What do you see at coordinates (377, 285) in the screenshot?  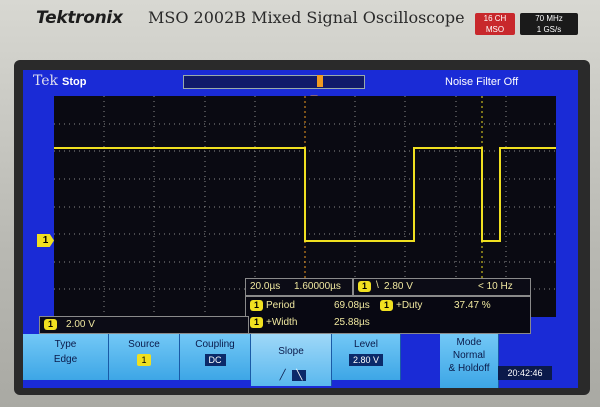 I see `trigger-slope-icon: \` at bounding box center [377, 285].